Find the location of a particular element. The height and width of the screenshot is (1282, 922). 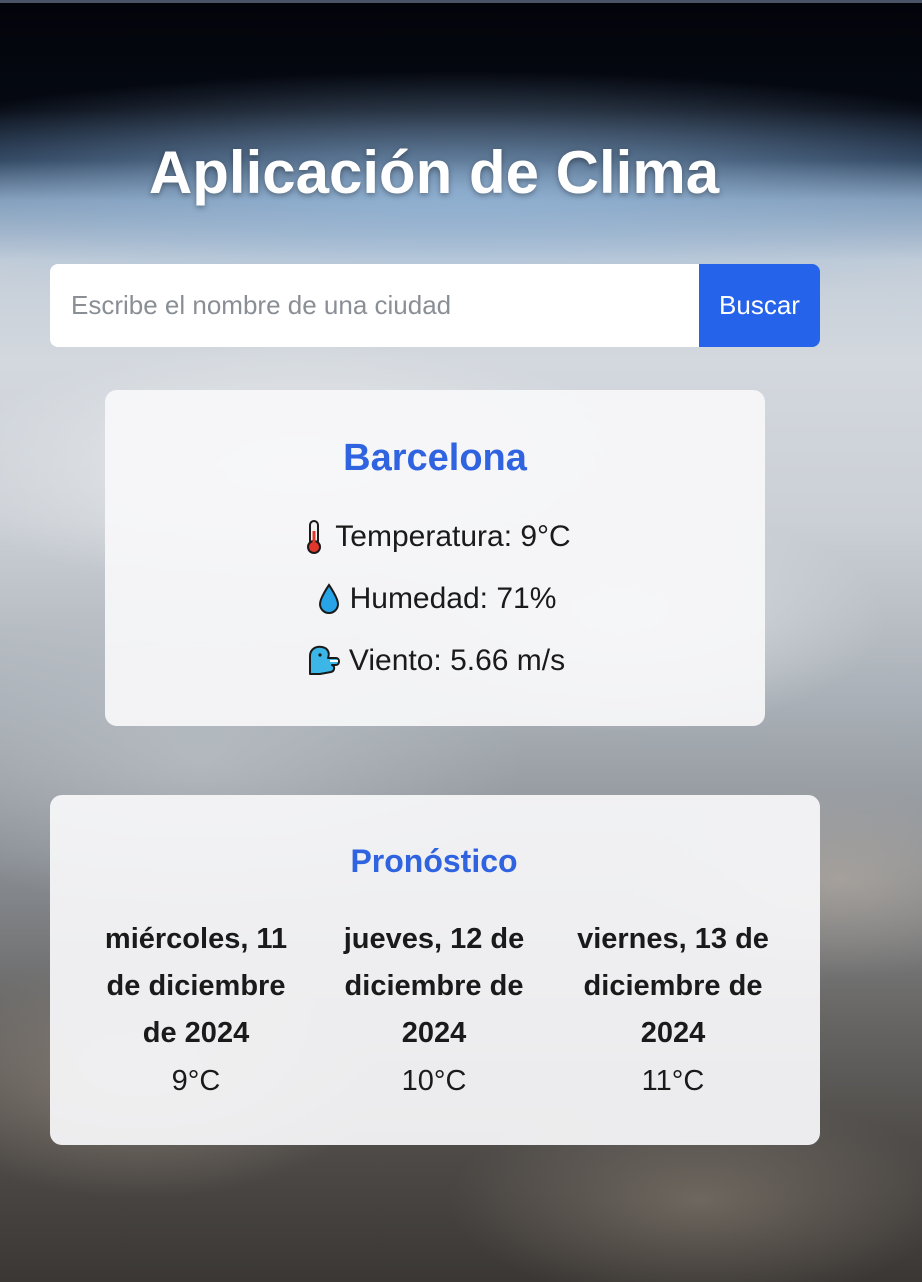

forecast-day: viernes, 13 de diciembre de 2024 11°C is located at coordinates (673, 1010).